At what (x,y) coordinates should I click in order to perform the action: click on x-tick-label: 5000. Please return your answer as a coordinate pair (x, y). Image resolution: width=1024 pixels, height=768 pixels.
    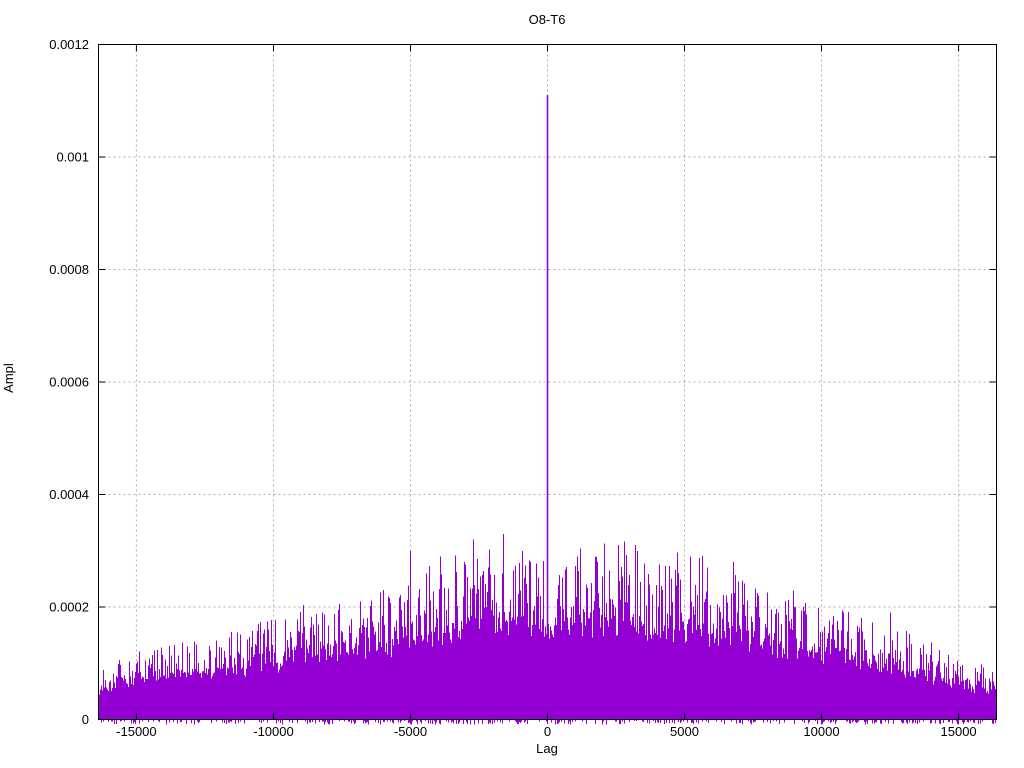
    Looking at the image, I should click on (684, 731).